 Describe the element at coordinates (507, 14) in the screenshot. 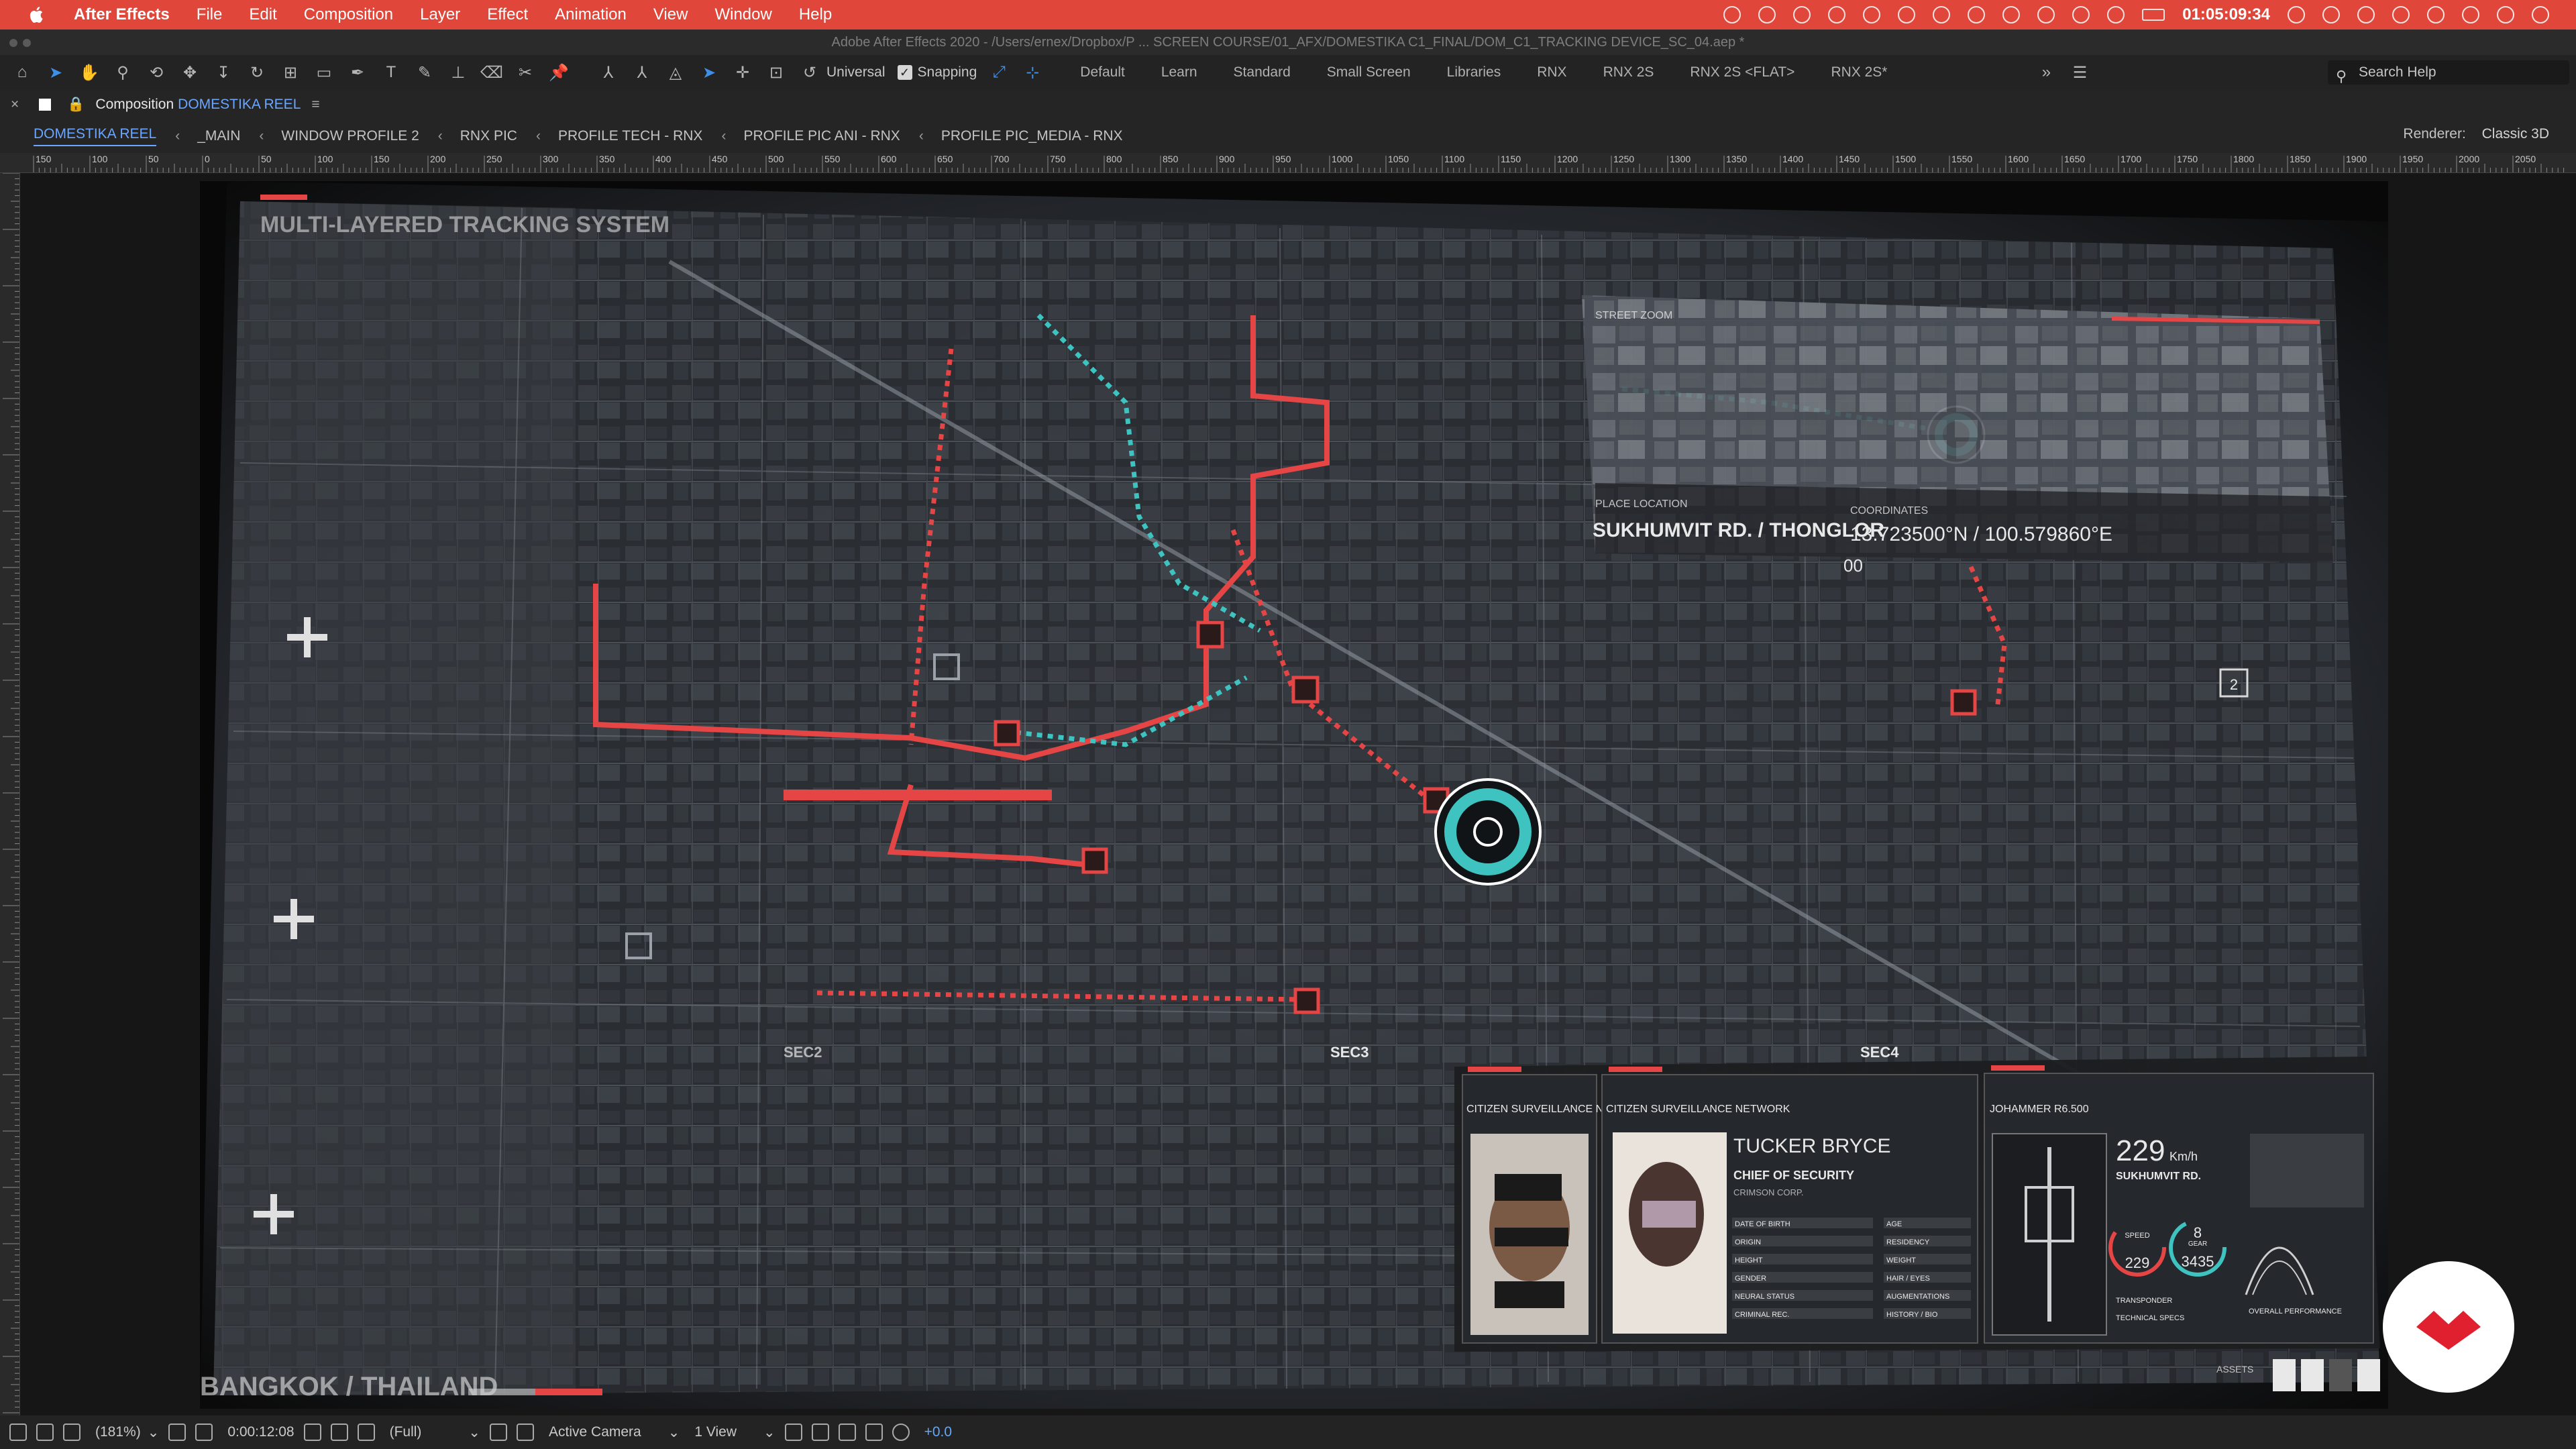

I see `menu-effect: Effect` at that location.